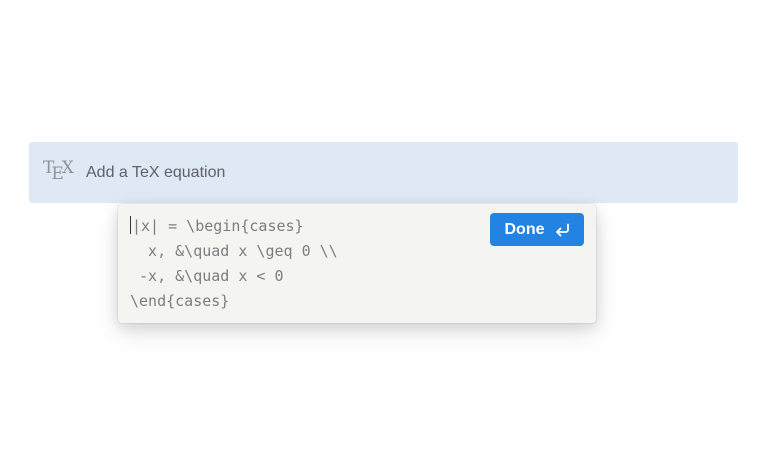 Image resolution: width=768 pixels, height=461 pixels. What do you see at coordinates (562, 230) in the screenshot?
I see `enter-icon` at bounding box center [562, 230].